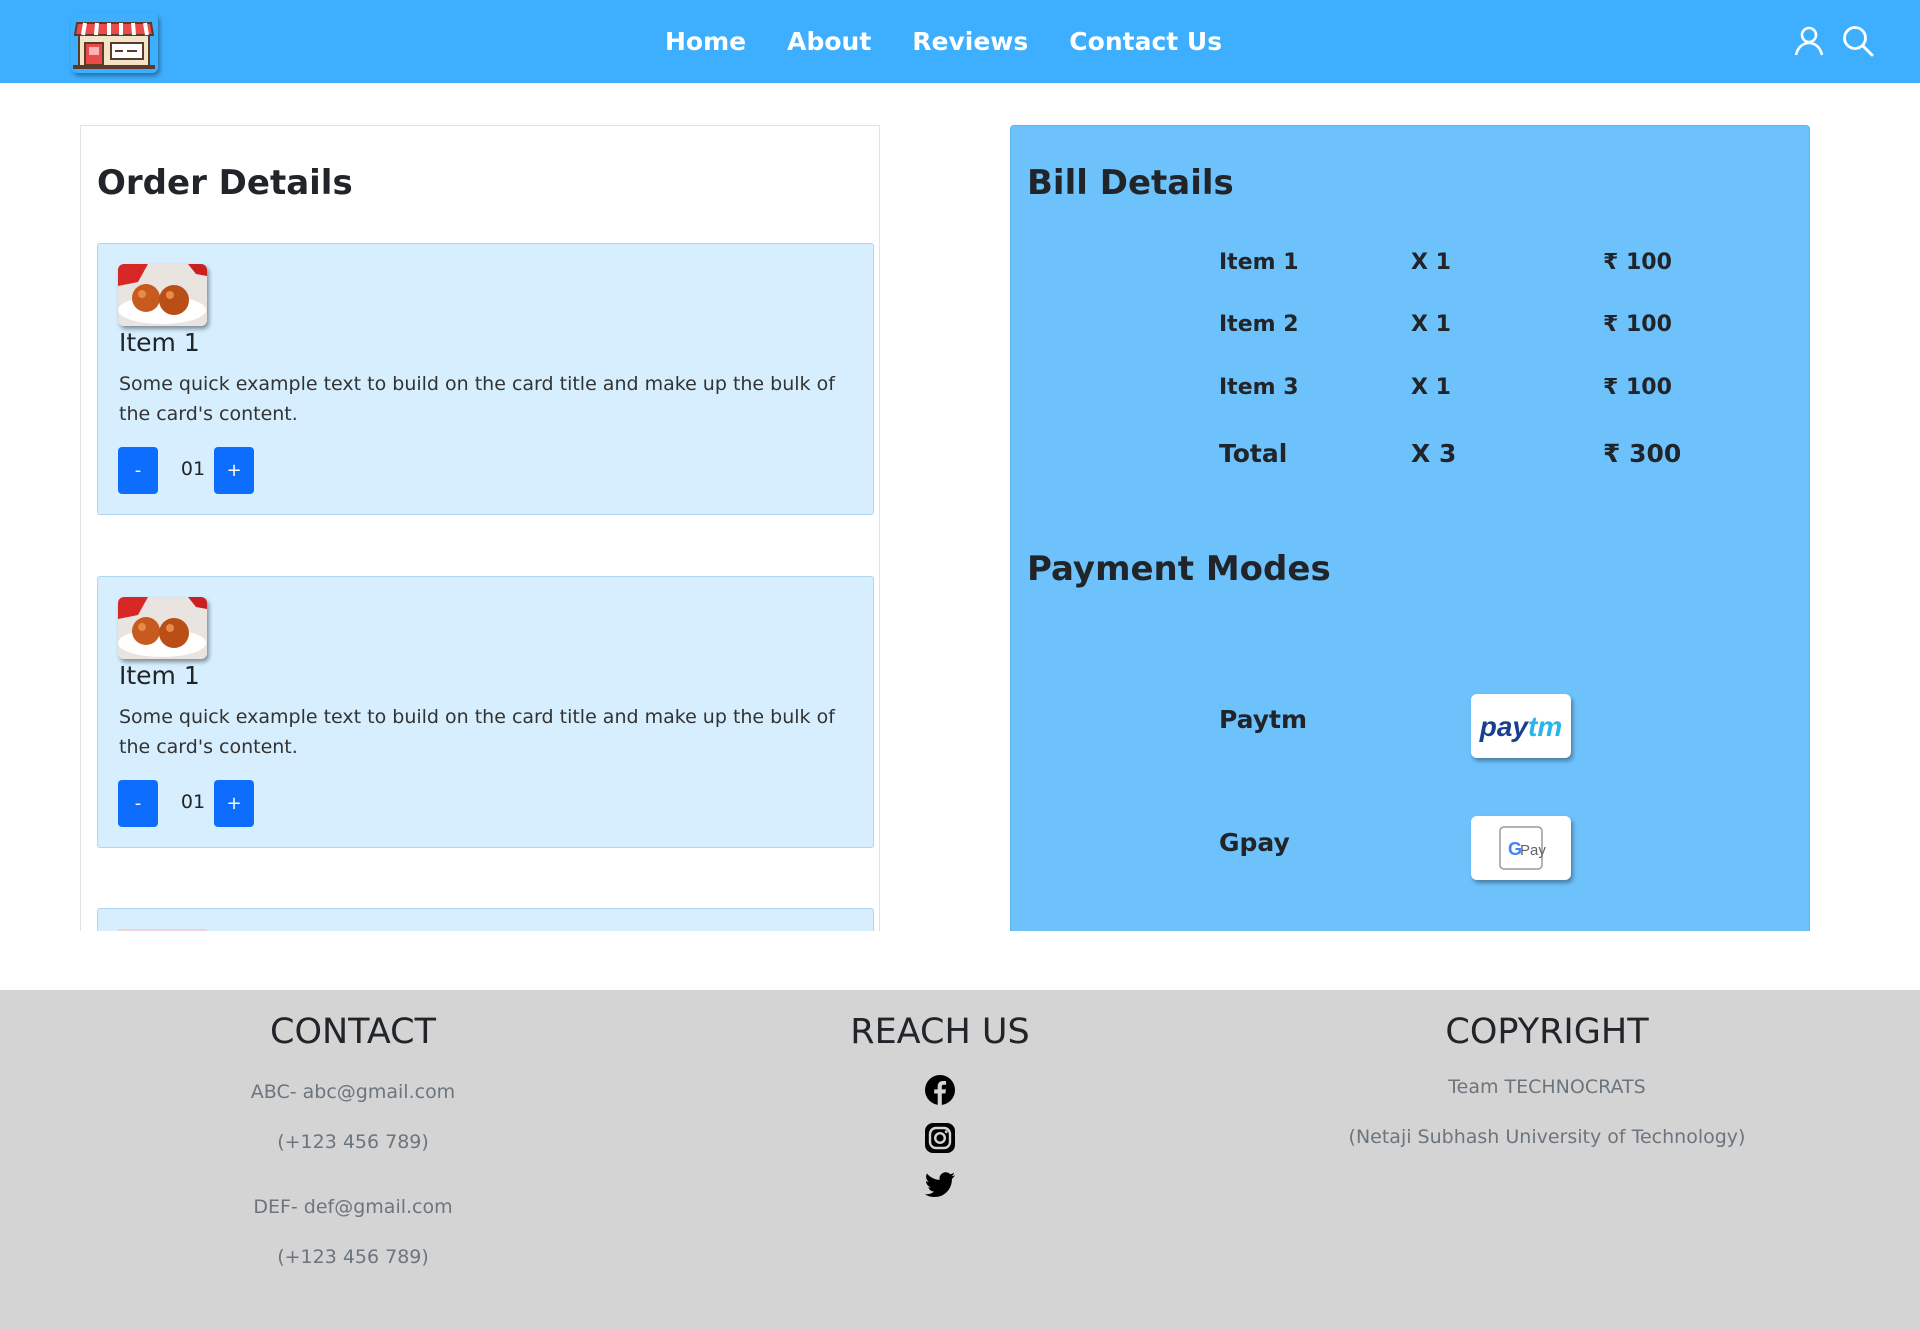 This screenshot has height=1329, width=1920. I want to click on instagram-icon, so click(940, 1138).